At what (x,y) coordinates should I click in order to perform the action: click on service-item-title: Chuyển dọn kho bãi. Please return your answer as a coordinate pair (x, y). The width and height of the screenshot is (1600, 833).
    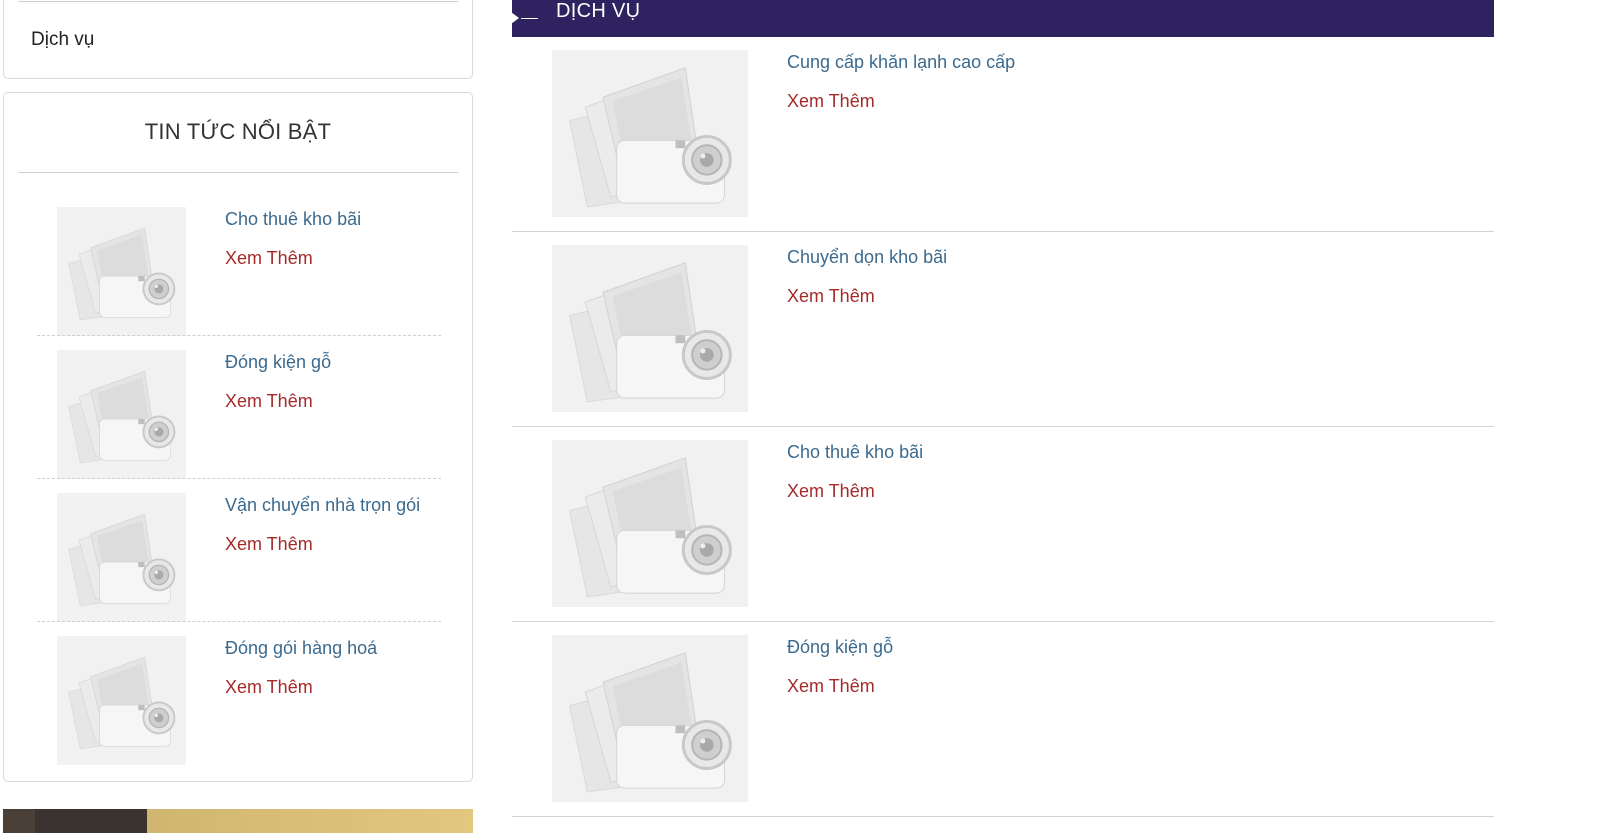
    Looking at the image, I should click on (867, 257).